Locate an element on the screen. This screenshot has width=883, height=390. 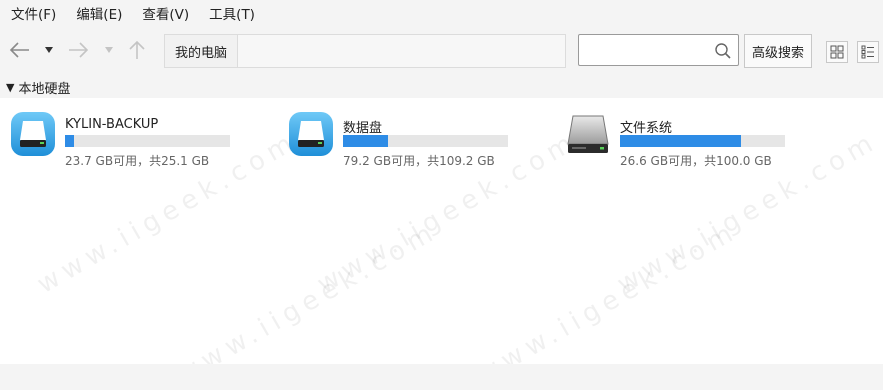
arrow-right-icon is located at coordinates (79, 50).